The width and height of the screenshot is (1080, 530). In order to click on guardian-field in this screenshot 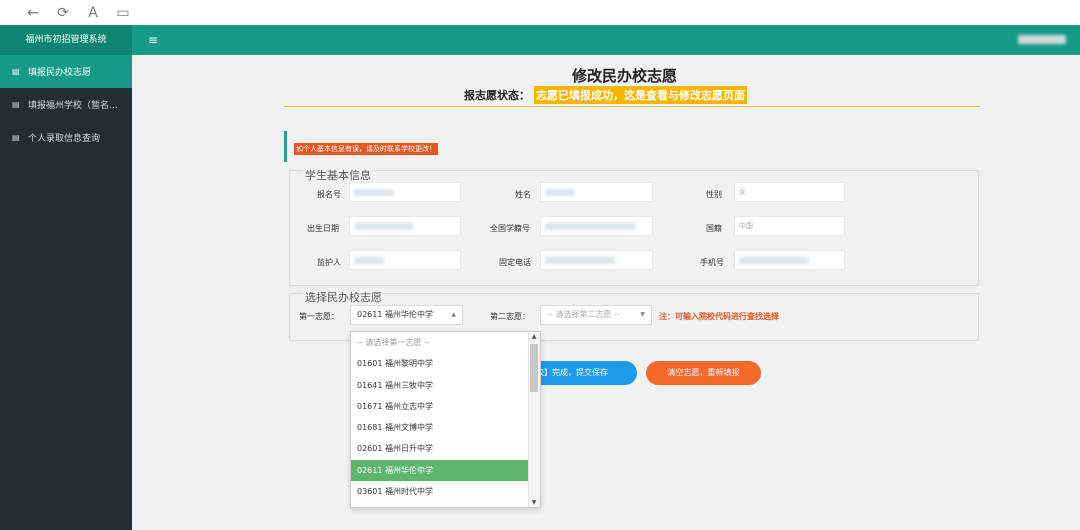, I will do `click(405, 260)`.